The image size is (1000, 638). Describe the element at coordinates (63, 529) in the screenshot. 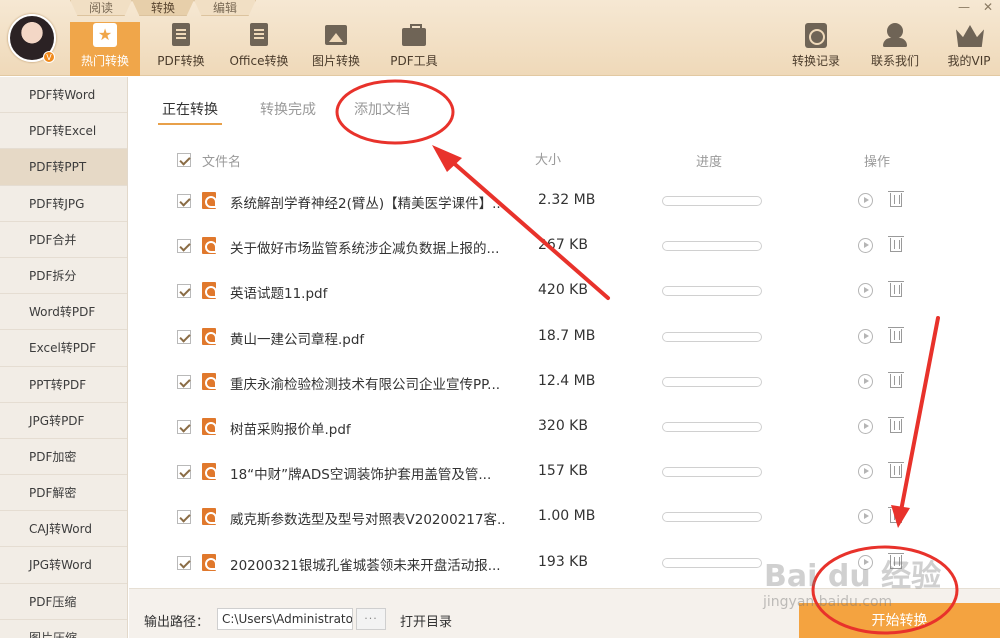

I see `sidebar-item-caj-to-word: CAJ转Word` at that location.